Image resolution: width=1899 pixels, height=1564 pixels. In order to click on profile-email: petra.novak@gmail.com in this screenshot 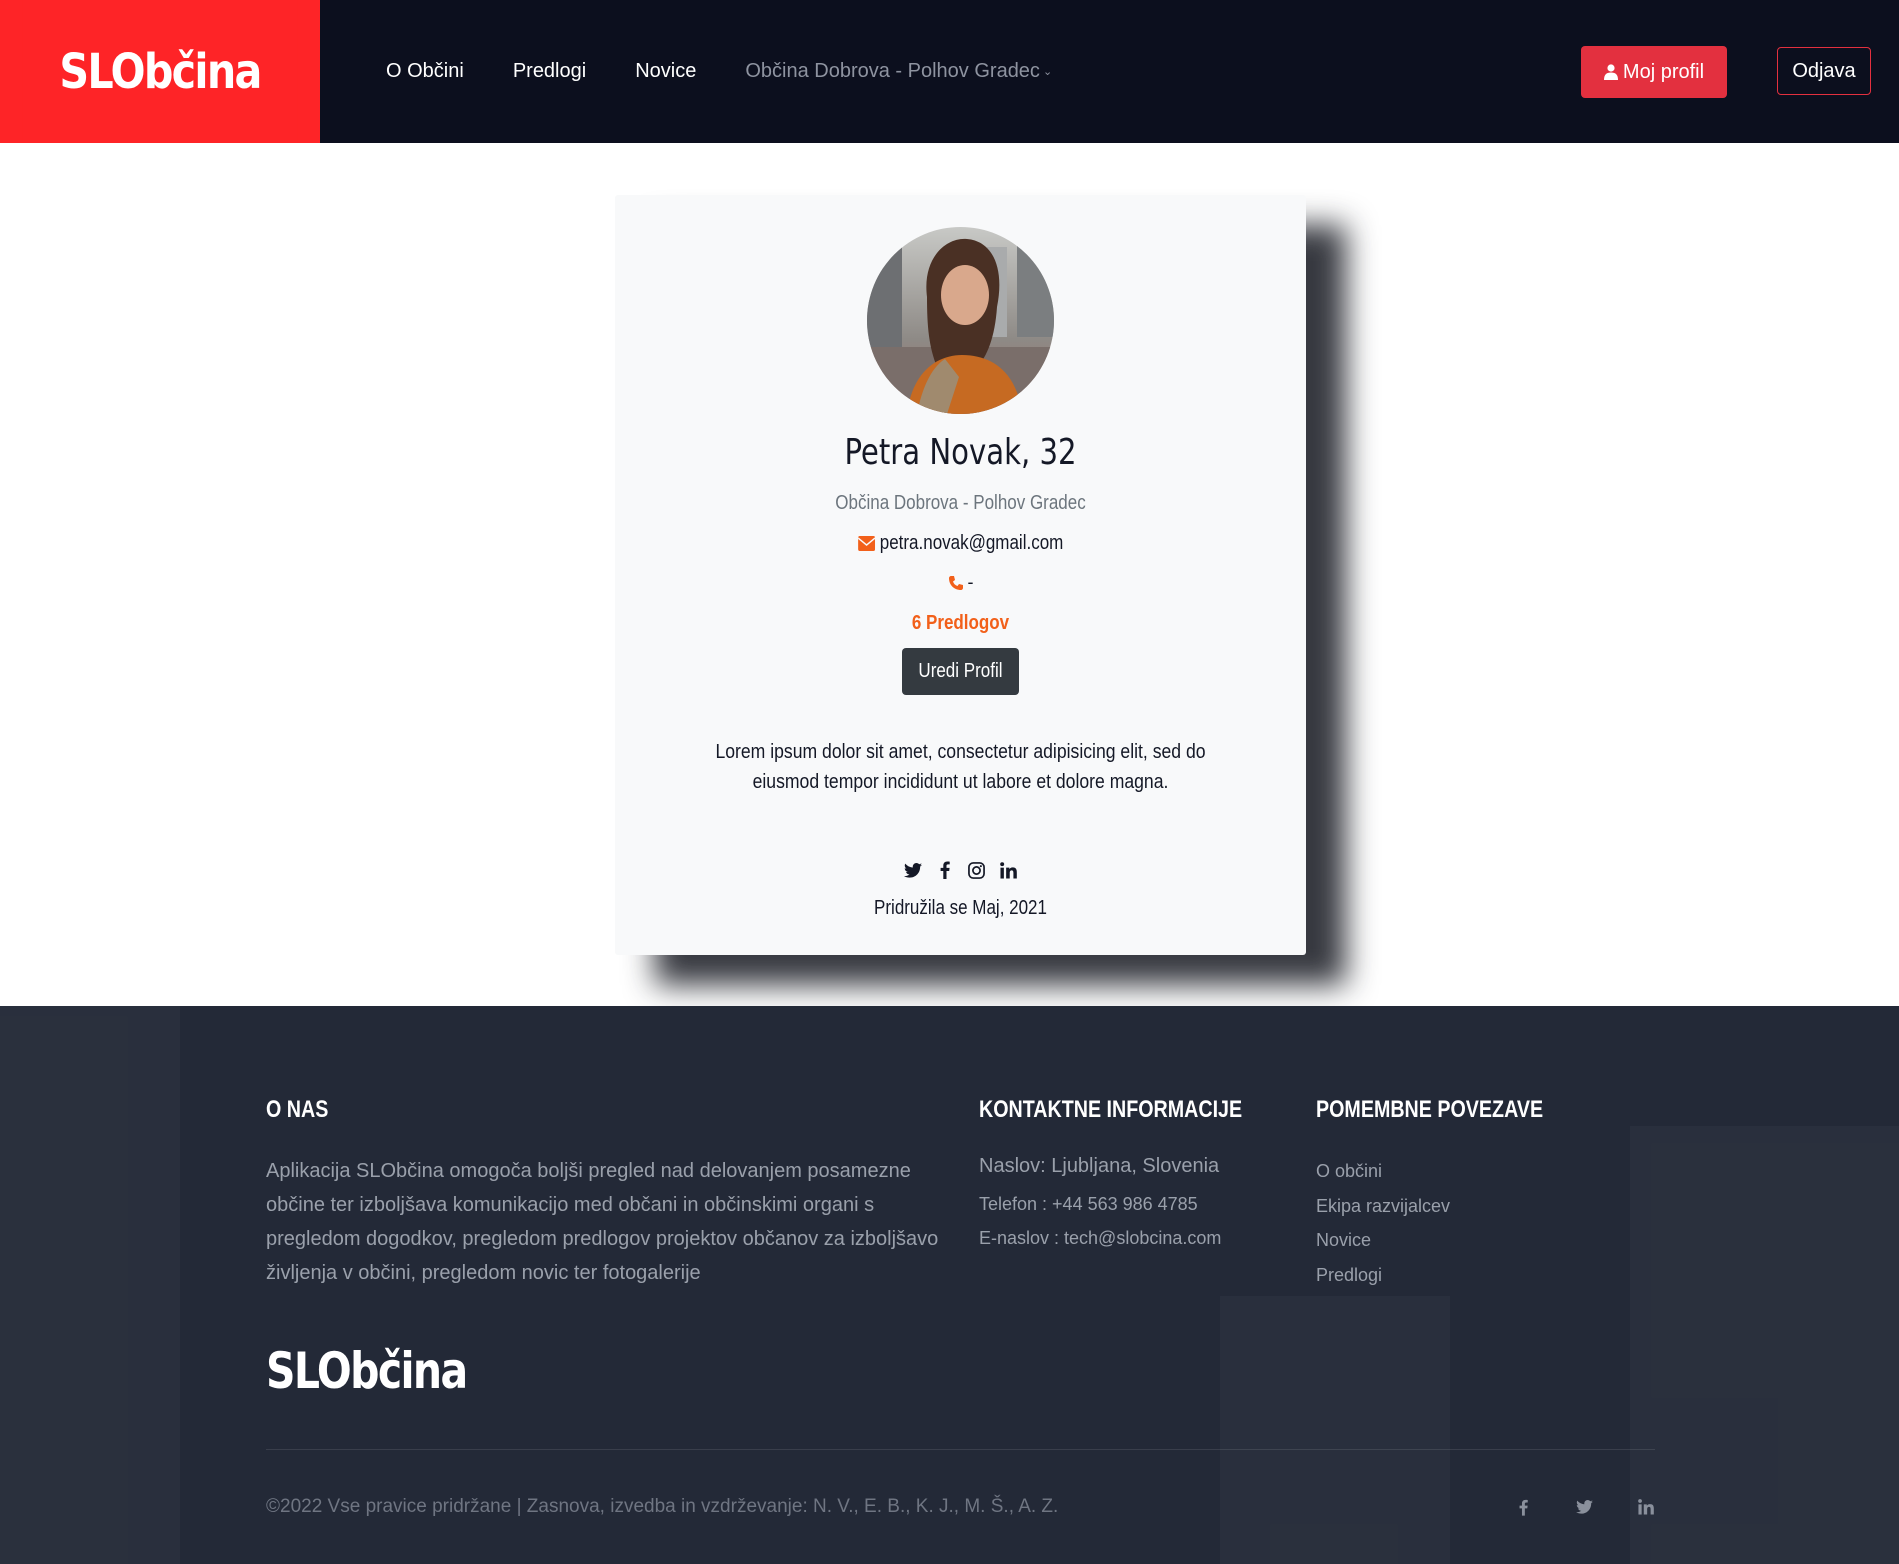, I will do `click(960, 543)`.